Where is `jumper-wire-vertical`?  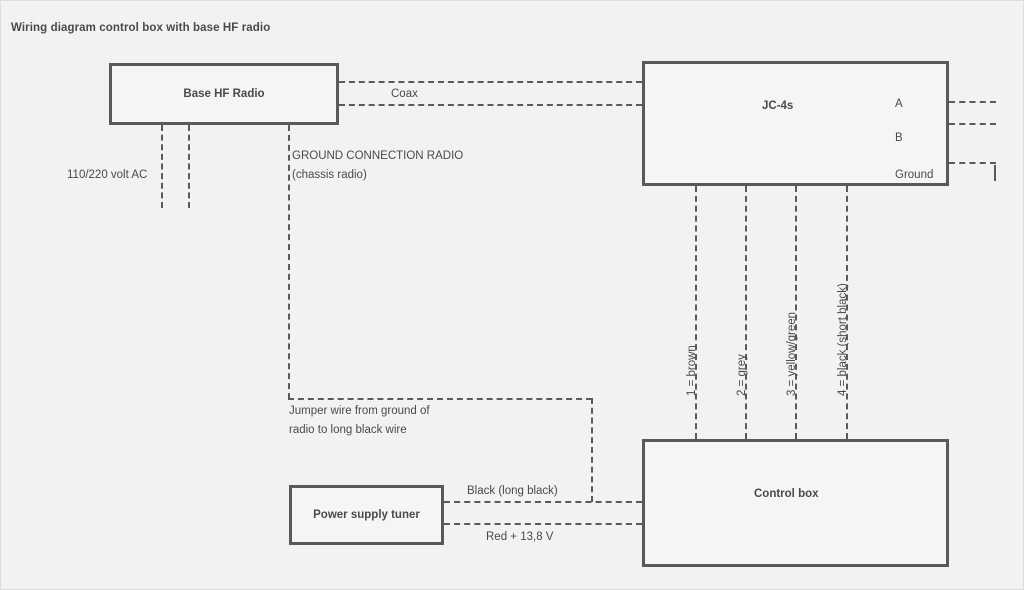 jumper-wire-vertical is located at coordinates (592, 450).